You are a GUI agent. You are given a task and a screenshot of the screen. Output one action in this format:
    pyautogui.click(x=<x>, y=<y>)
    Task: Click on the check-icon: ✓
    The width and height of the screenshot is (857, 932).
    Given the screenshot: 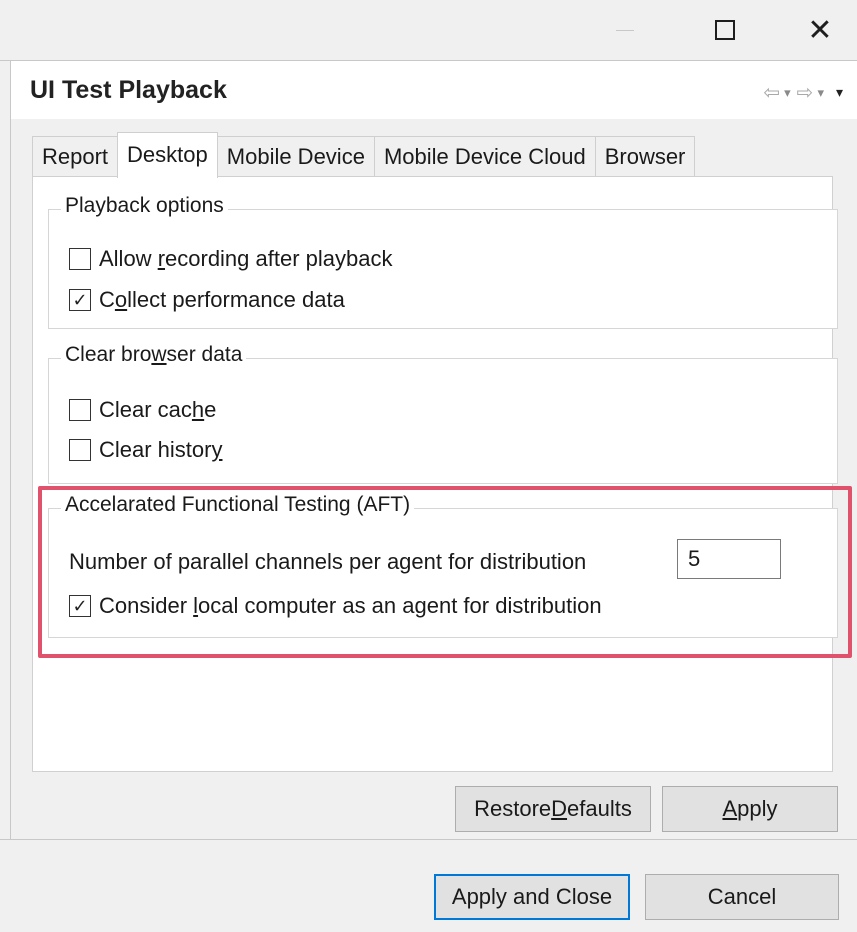 What is the action you would take?
    pyautogui.click(x=80, y=300)
    